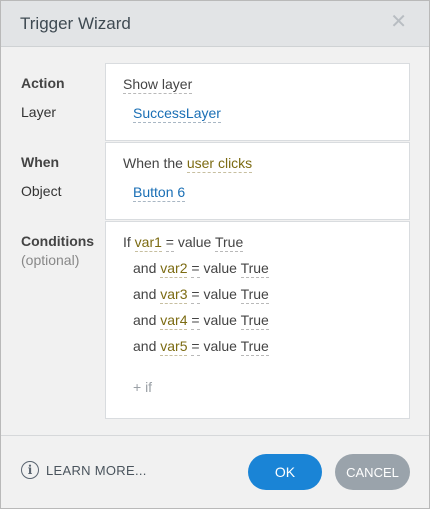 This screenshot has width=430, height=509. What do you see at coordinates (153, 163) in the screenshot?
I see `when-prefix: When the` at bounding box center [153, 163].